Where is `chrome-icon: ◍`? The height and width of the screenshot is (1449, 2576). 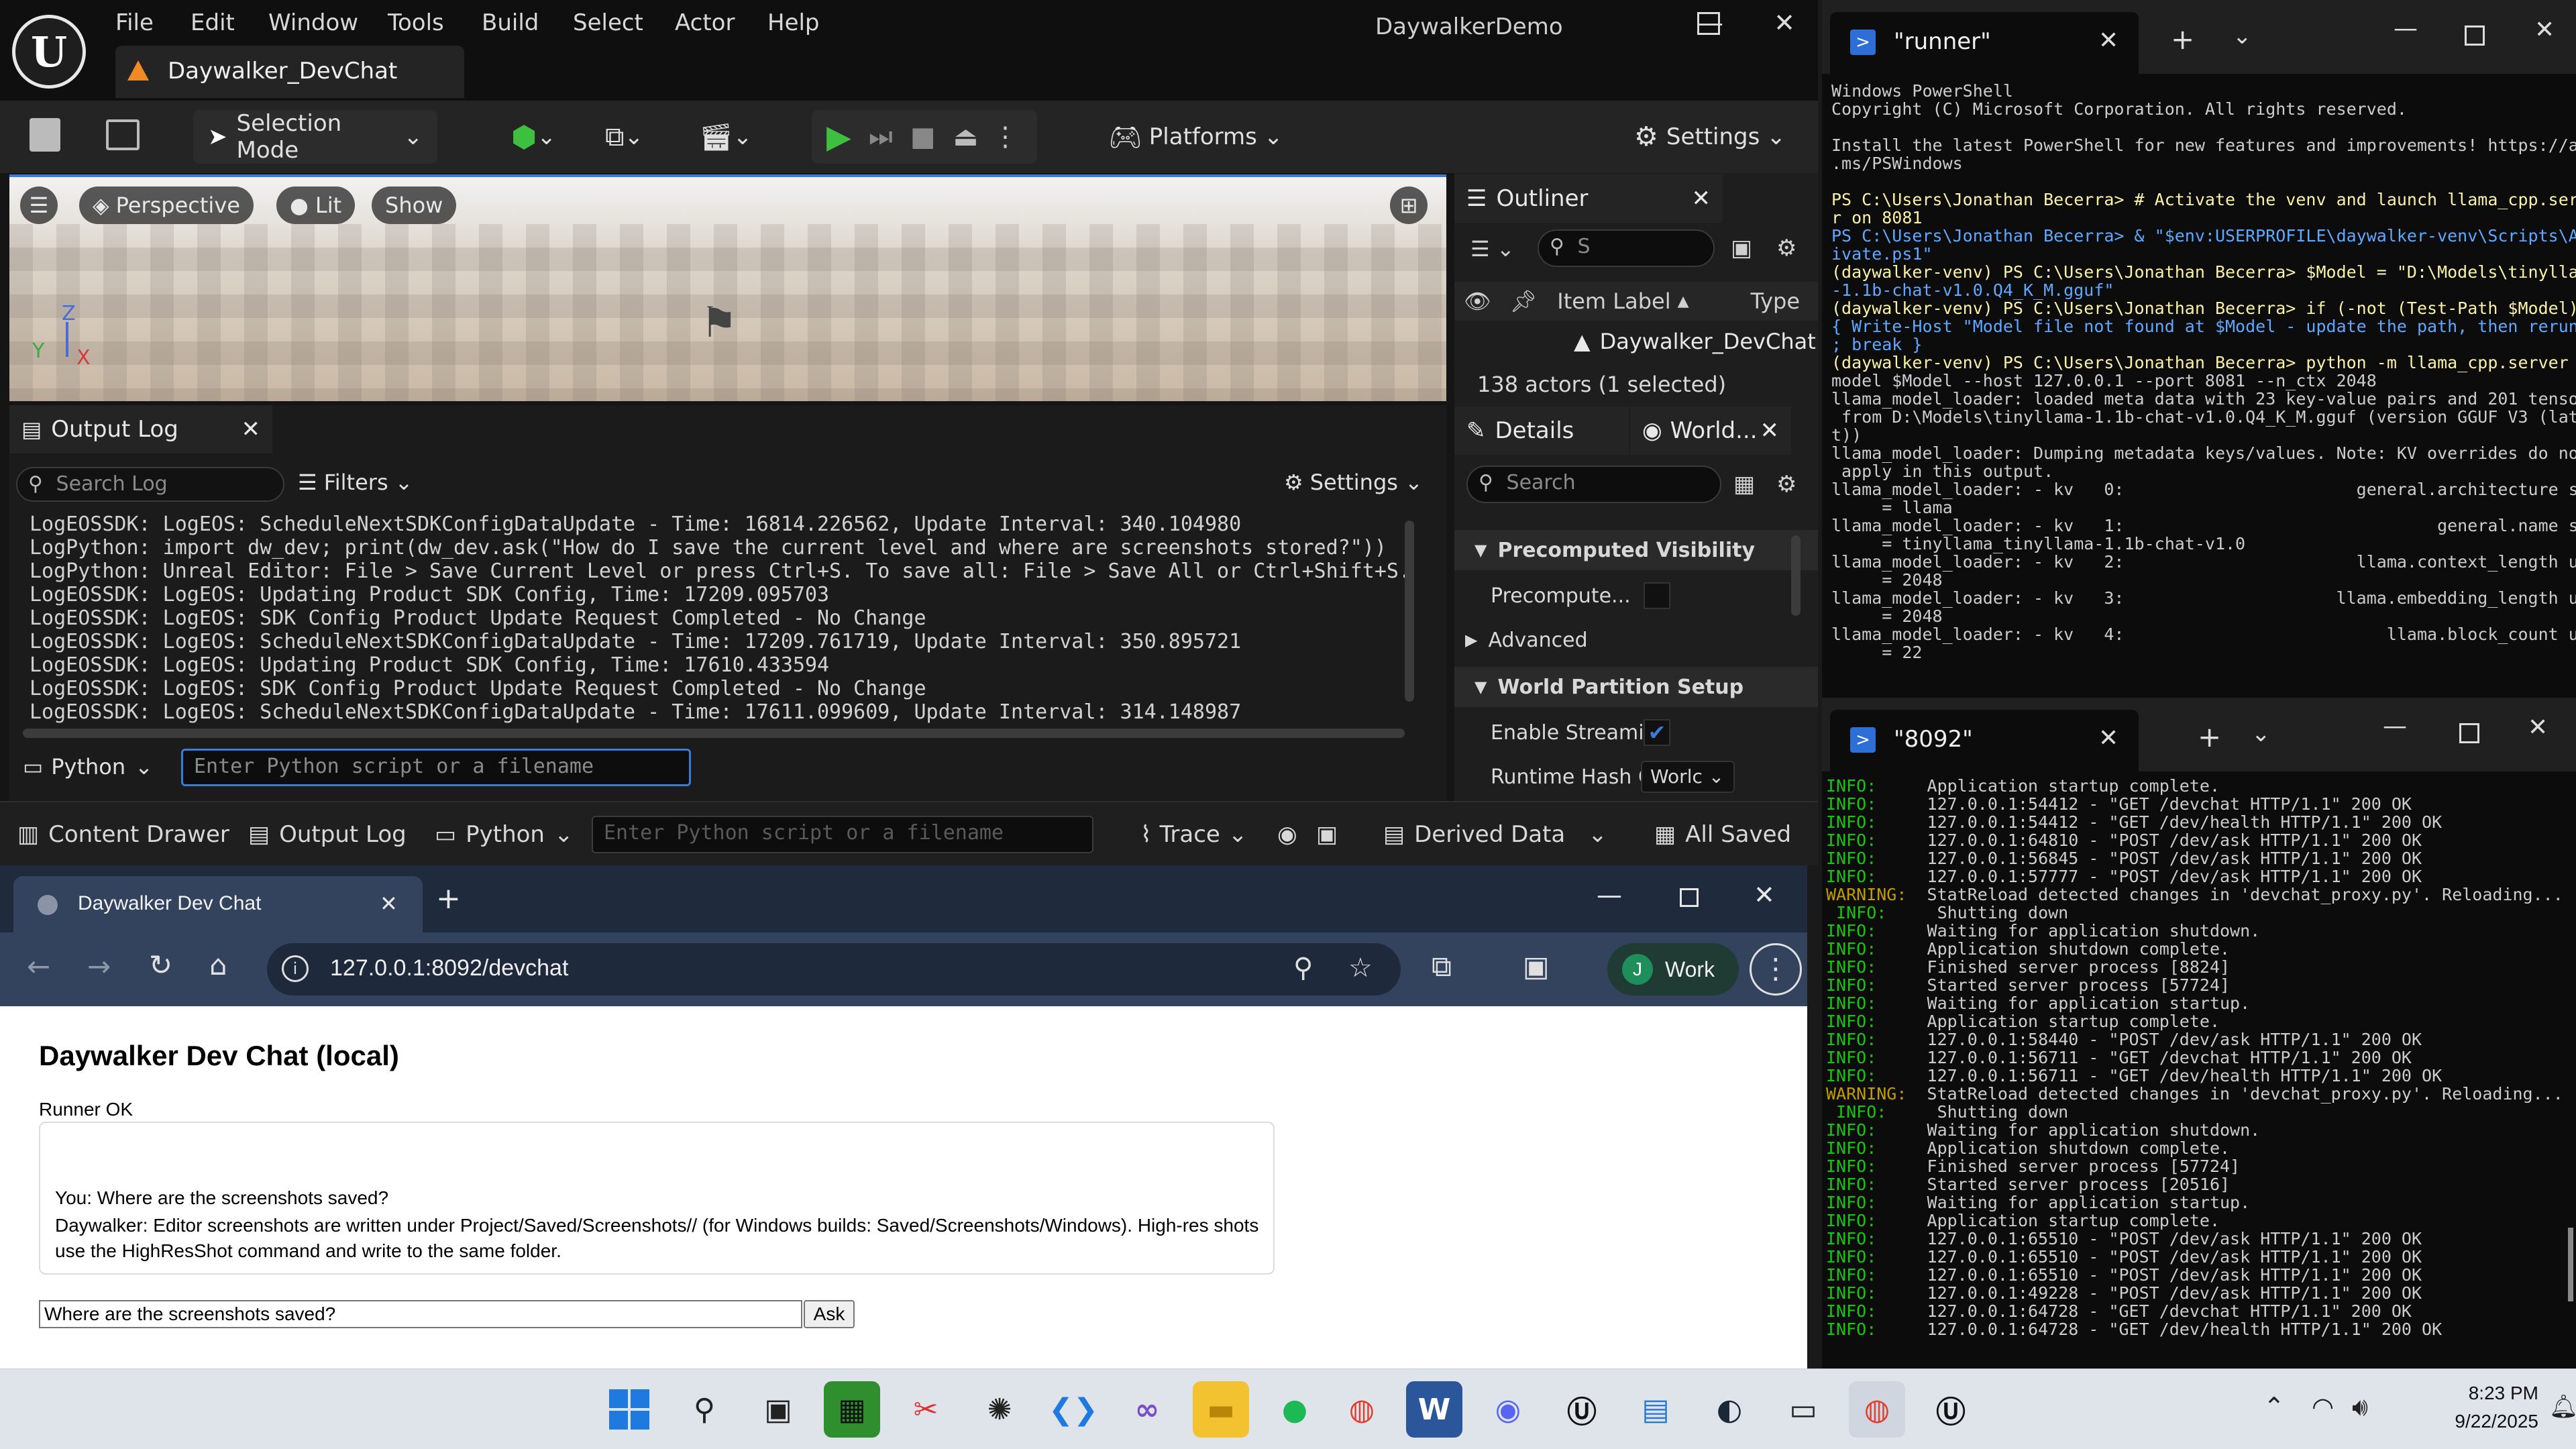
chrome-icon: ◍ is located at coordinates (1362, 1409).